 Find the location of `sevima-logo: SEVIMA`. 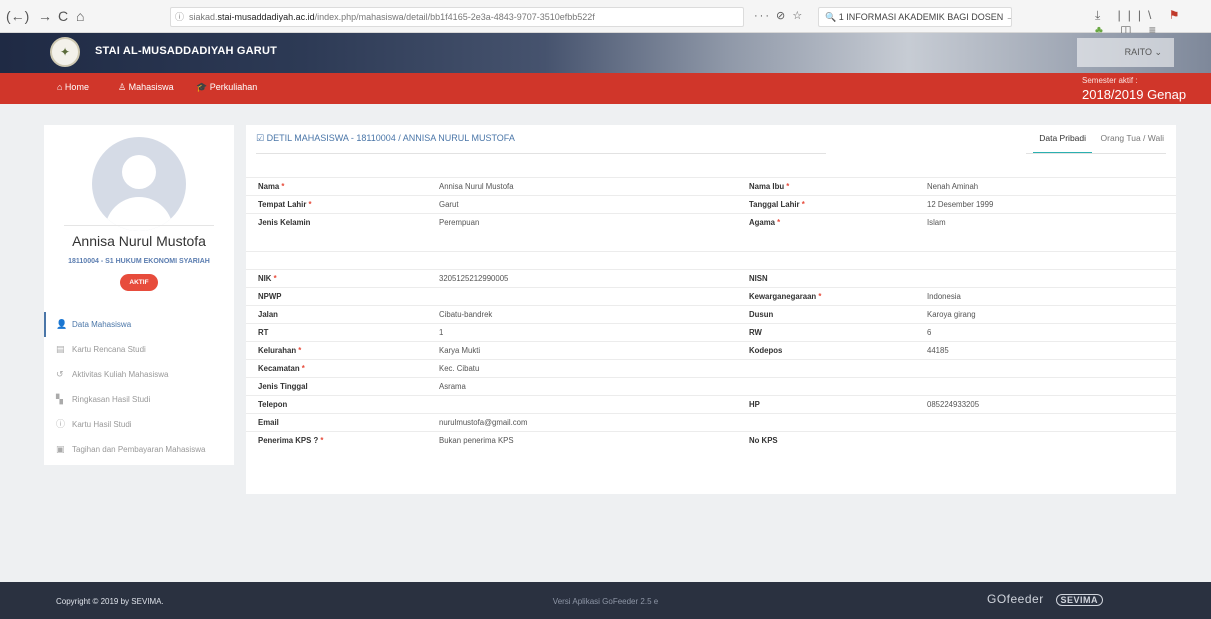

sevima-logo: SEVIMA is located at coordinates (1079, 600).